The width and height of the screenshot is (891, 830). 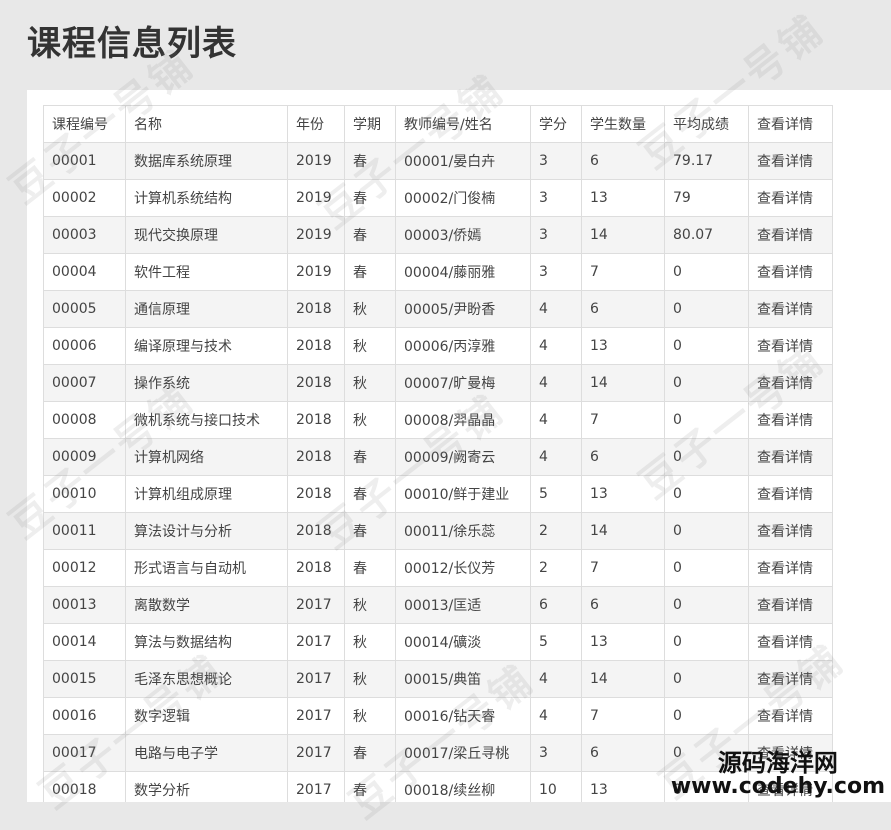 I want to click on cell-course-id: 00005, so click(x=84, y=309).